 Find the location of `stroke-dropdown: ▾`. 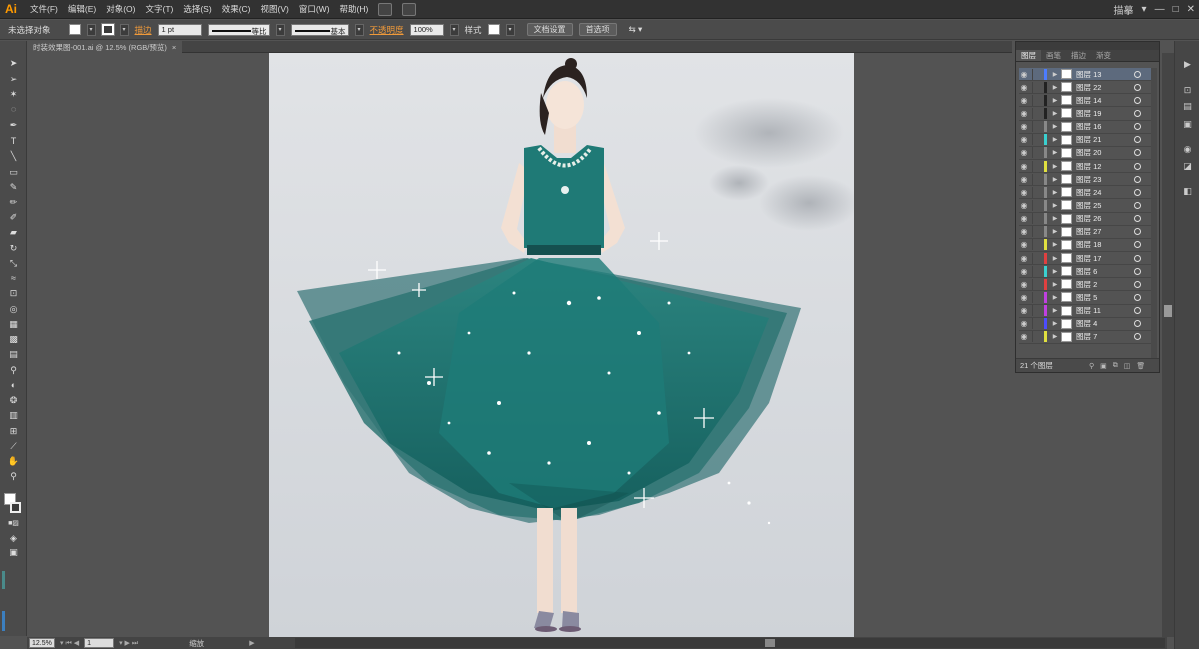

stroke-dropdown: ▾ is located at coordinates (124, 29).